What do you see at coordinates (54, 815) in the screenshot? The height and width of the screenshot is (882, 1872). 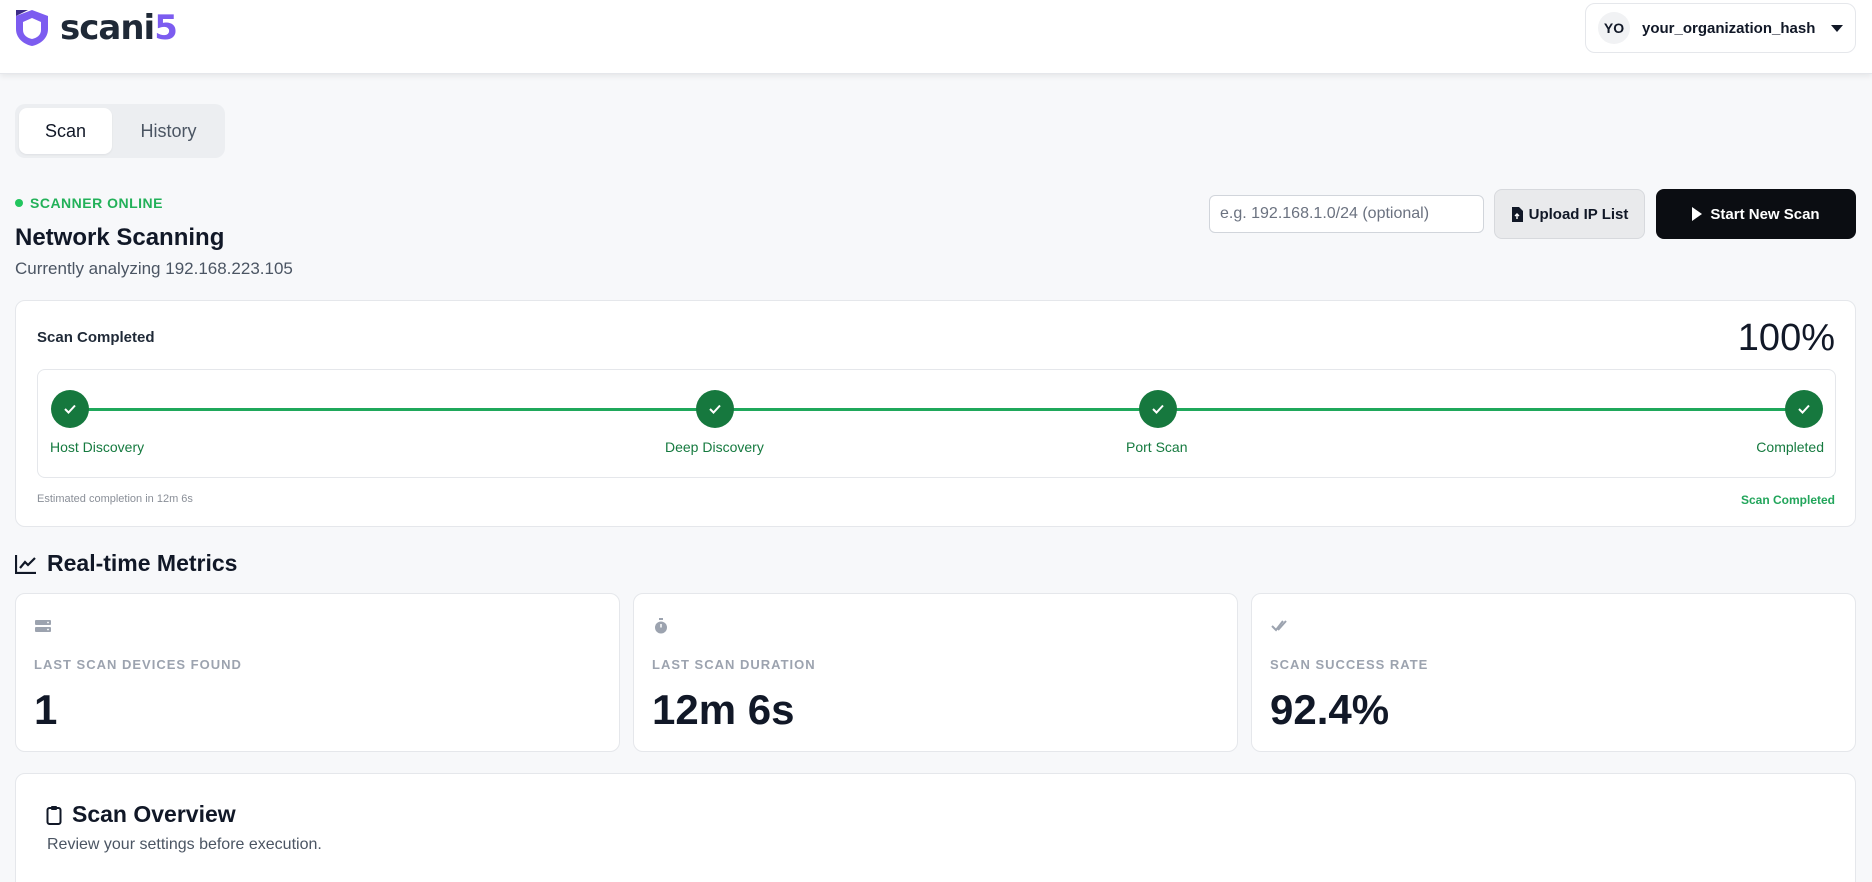 I see `clipboard-icon` at bounding box center [54, 815].